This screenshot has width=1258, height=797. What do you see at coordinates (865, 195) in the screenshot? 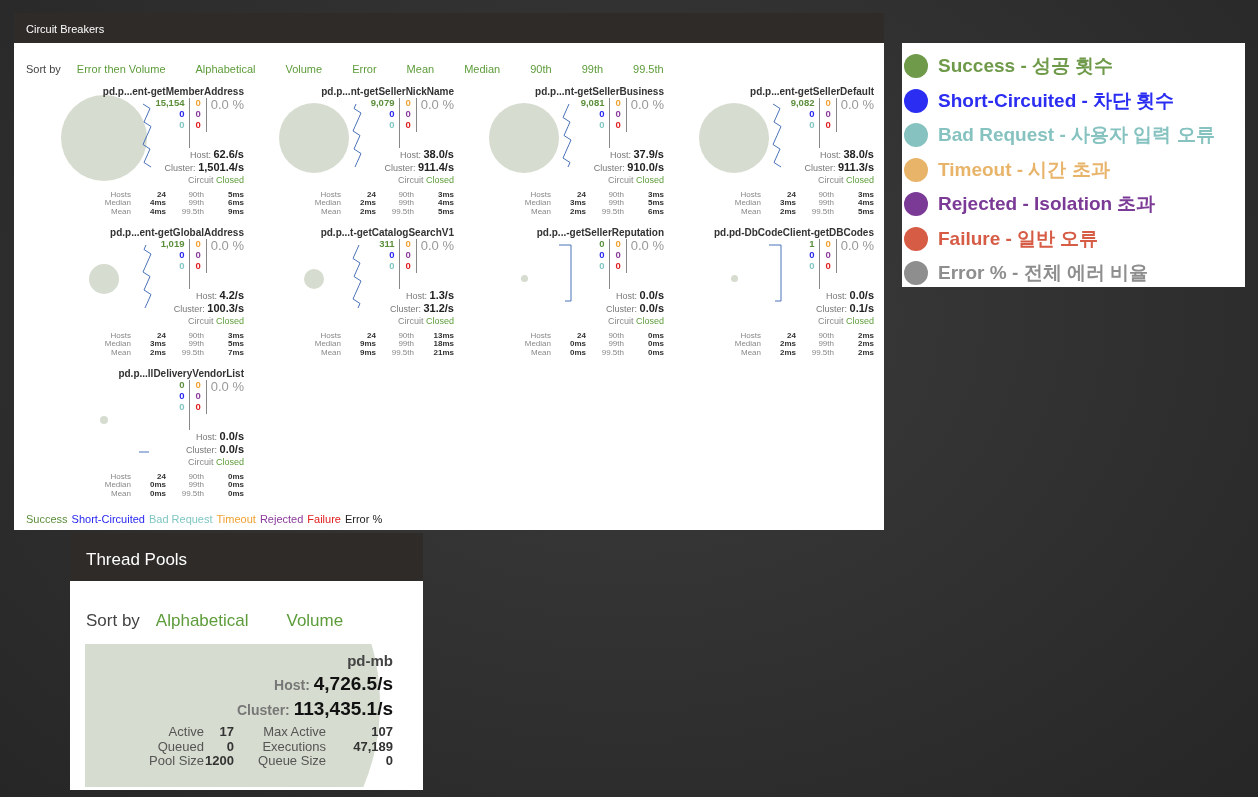
I see `stat-value: 3ms` at bounding box center [865, 195].